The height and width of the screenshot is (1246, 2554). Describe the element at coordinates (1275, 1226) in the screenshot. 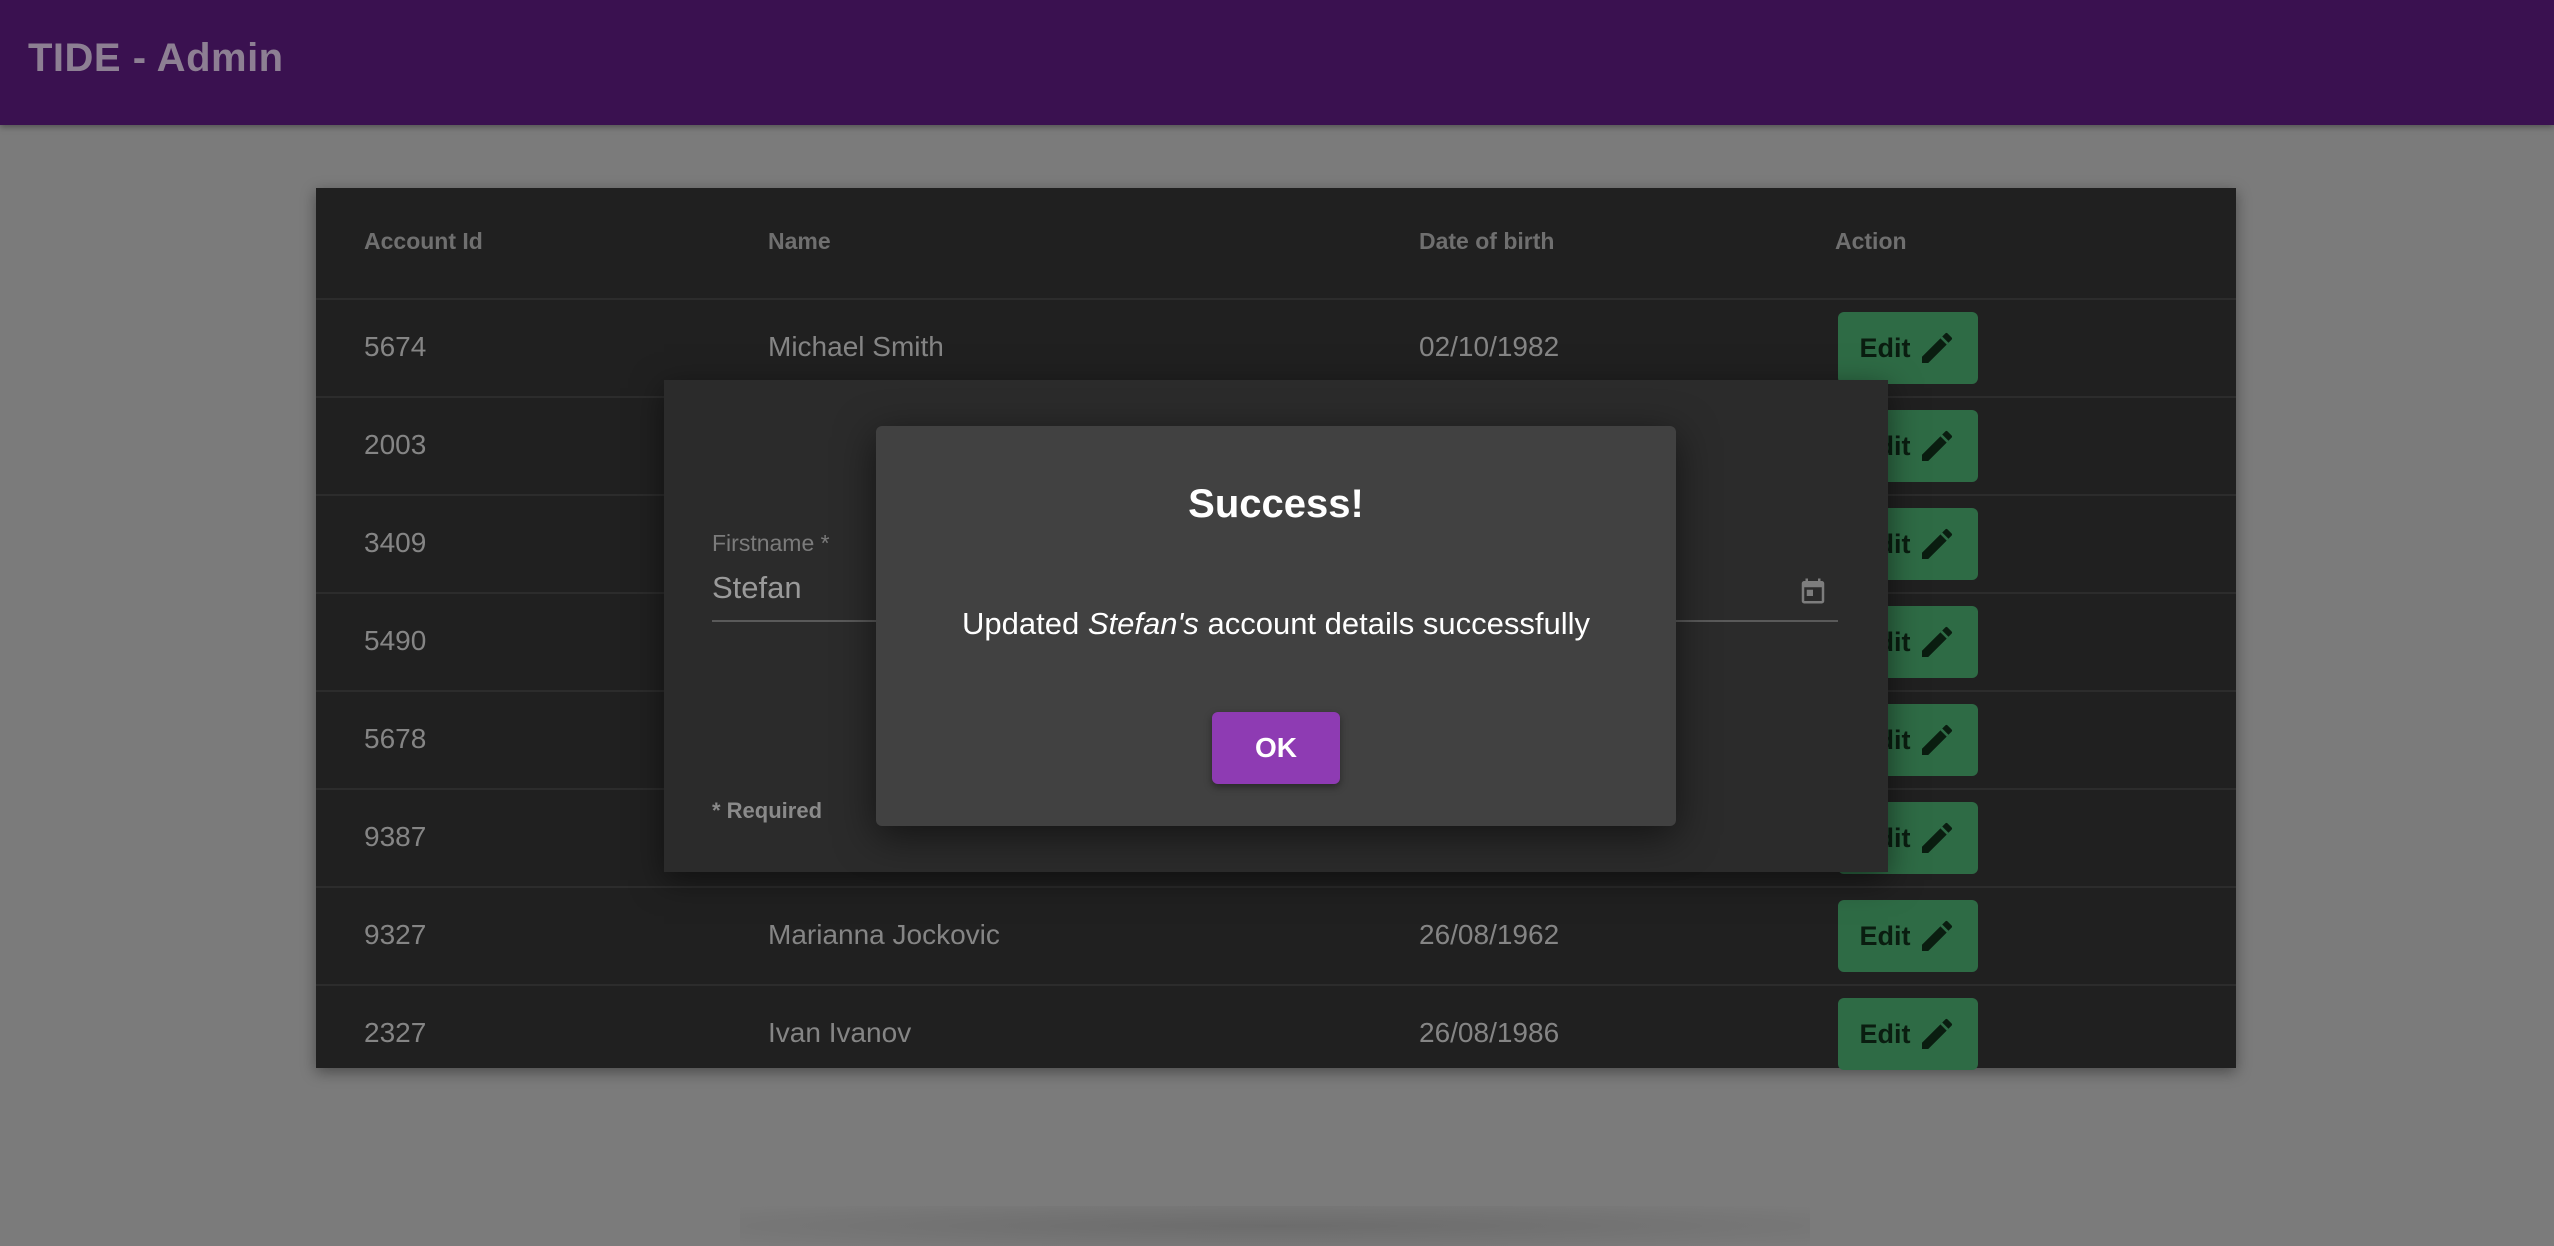

I see `decorative-shadow` at that location.